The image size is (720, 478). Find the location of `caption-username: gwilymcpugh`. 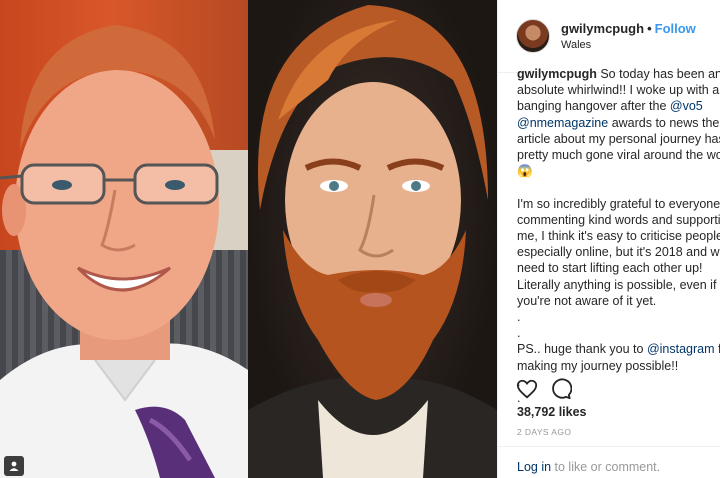

caption-username: gwilymcpugh is located at coordinates (557, 74).